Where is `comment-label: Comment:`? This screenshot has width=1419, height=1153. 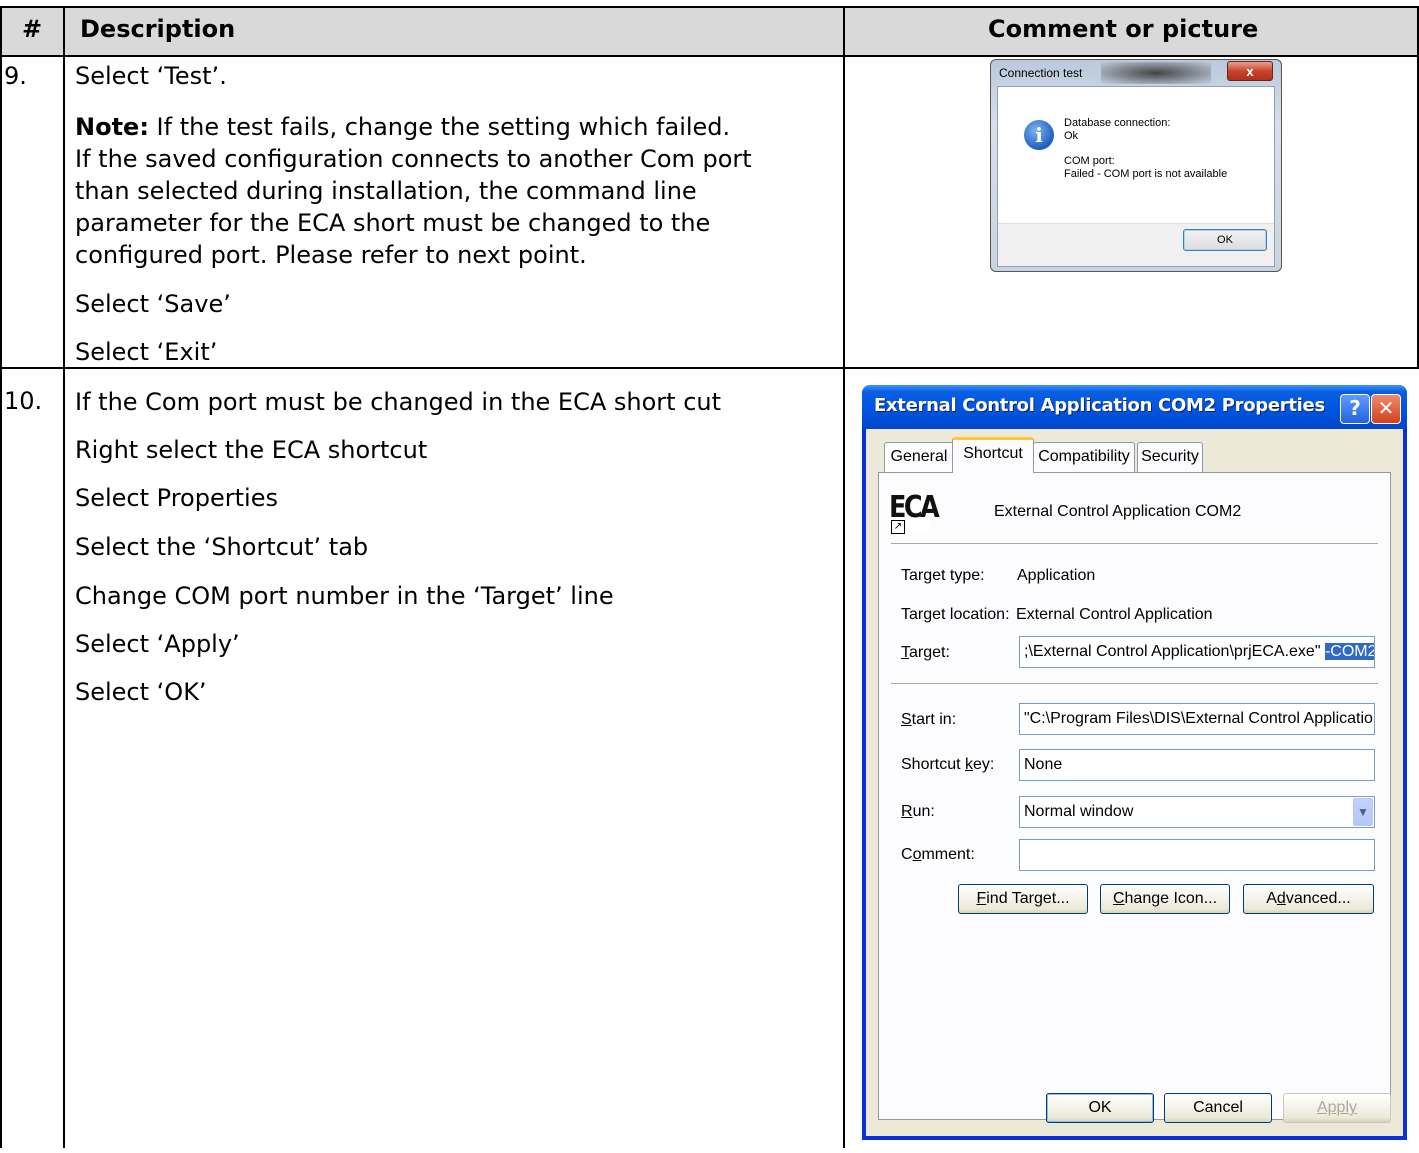
comment-label: Comment: is located at coordinates (938, 854).